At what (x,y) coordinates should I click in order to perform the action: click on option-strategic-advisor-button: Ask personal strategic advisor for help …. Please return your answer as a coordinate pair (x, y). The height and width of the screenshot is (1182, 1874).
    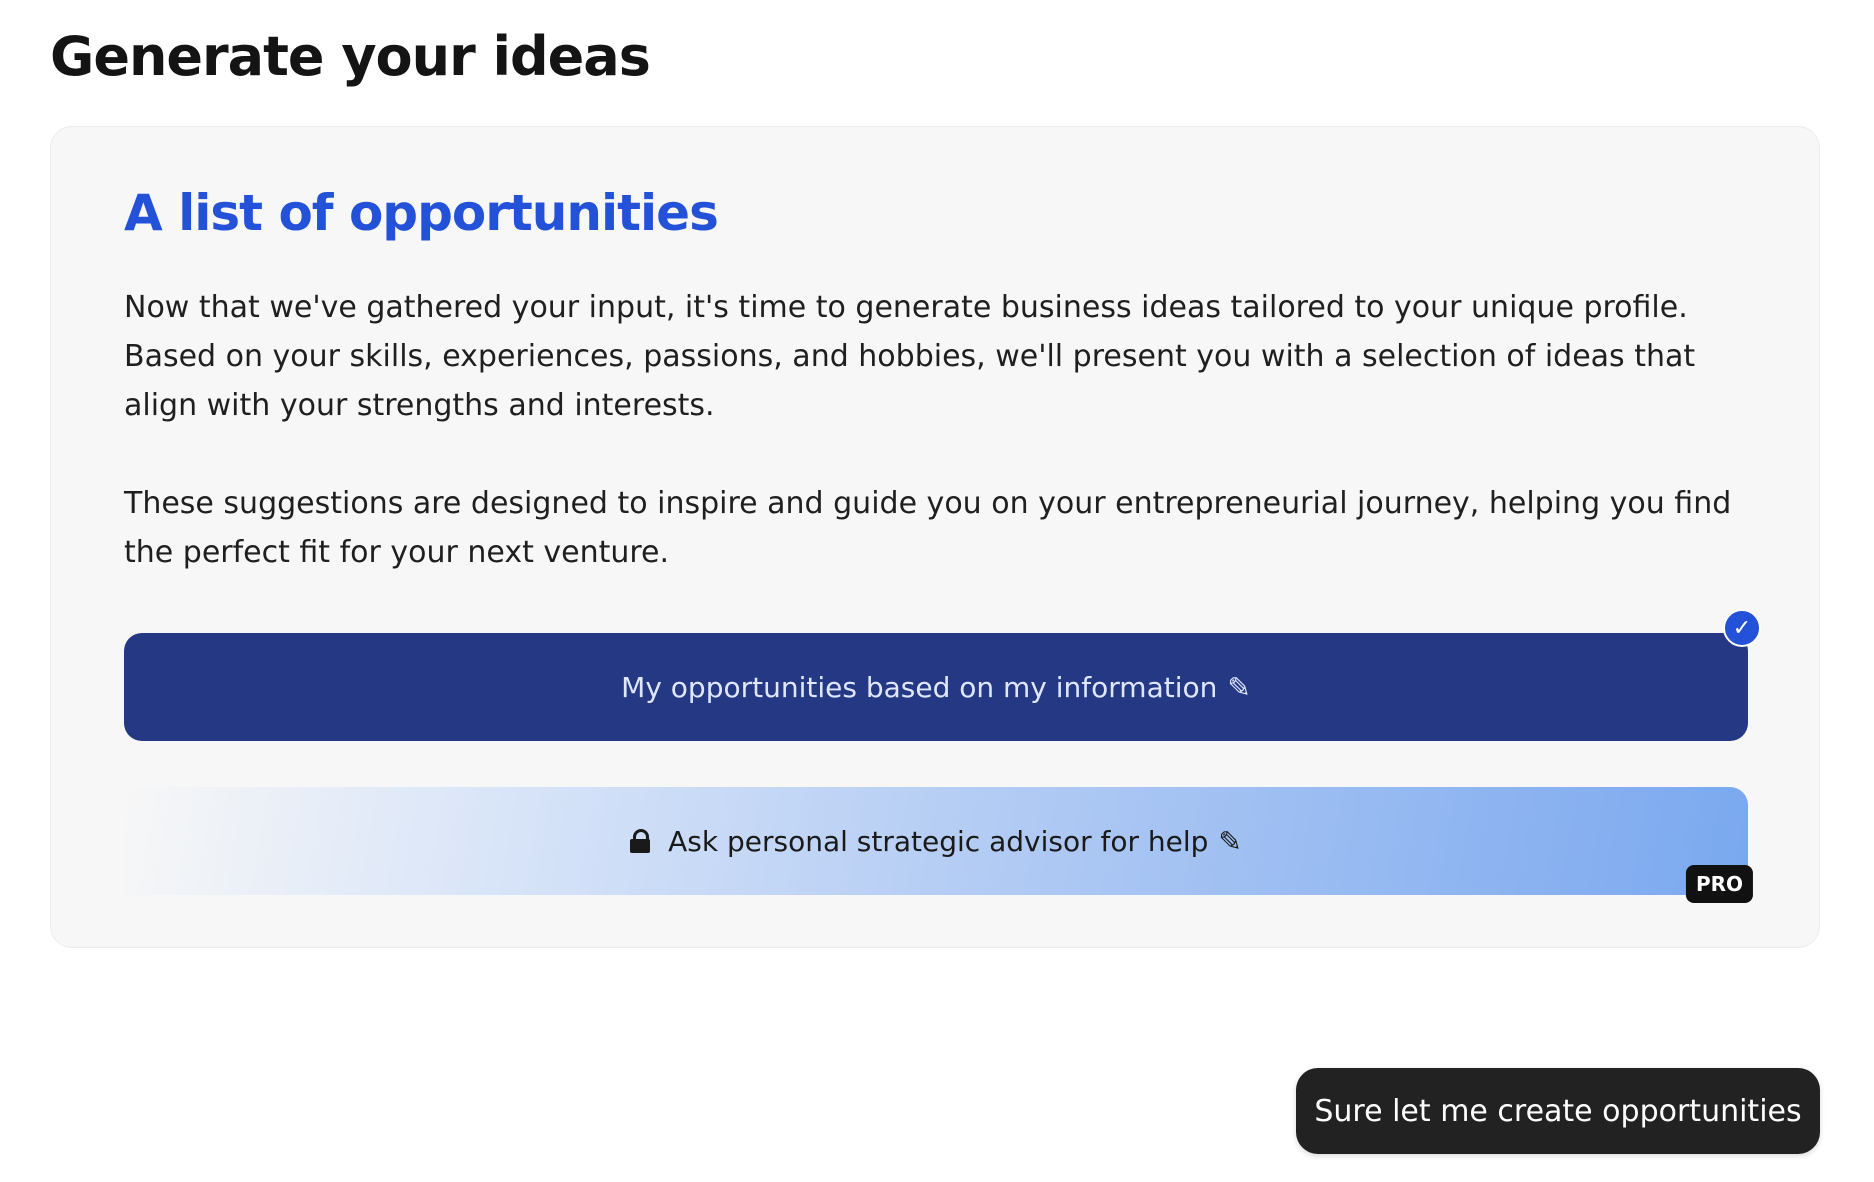
    Looking at the image, I should click on (936, 841).